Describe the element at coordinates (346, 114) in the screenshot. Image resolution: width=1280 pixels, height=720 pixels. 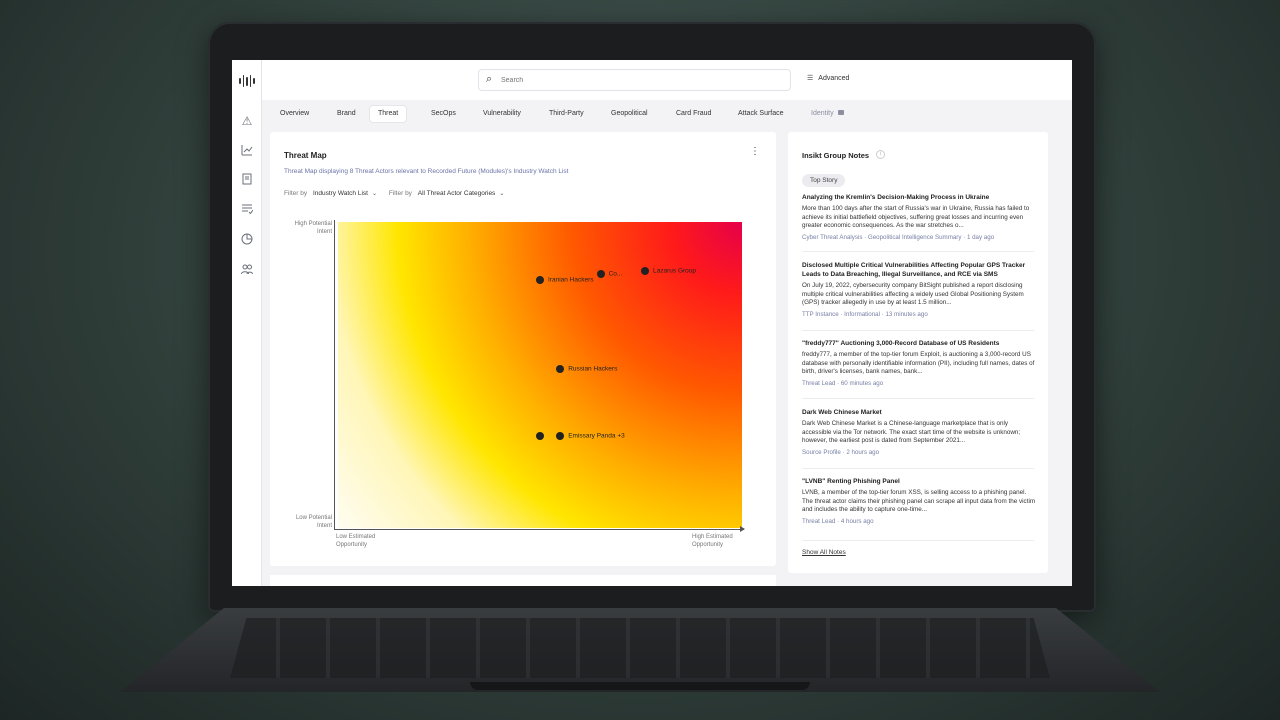
I see `tab-brand: Brand` at that location.